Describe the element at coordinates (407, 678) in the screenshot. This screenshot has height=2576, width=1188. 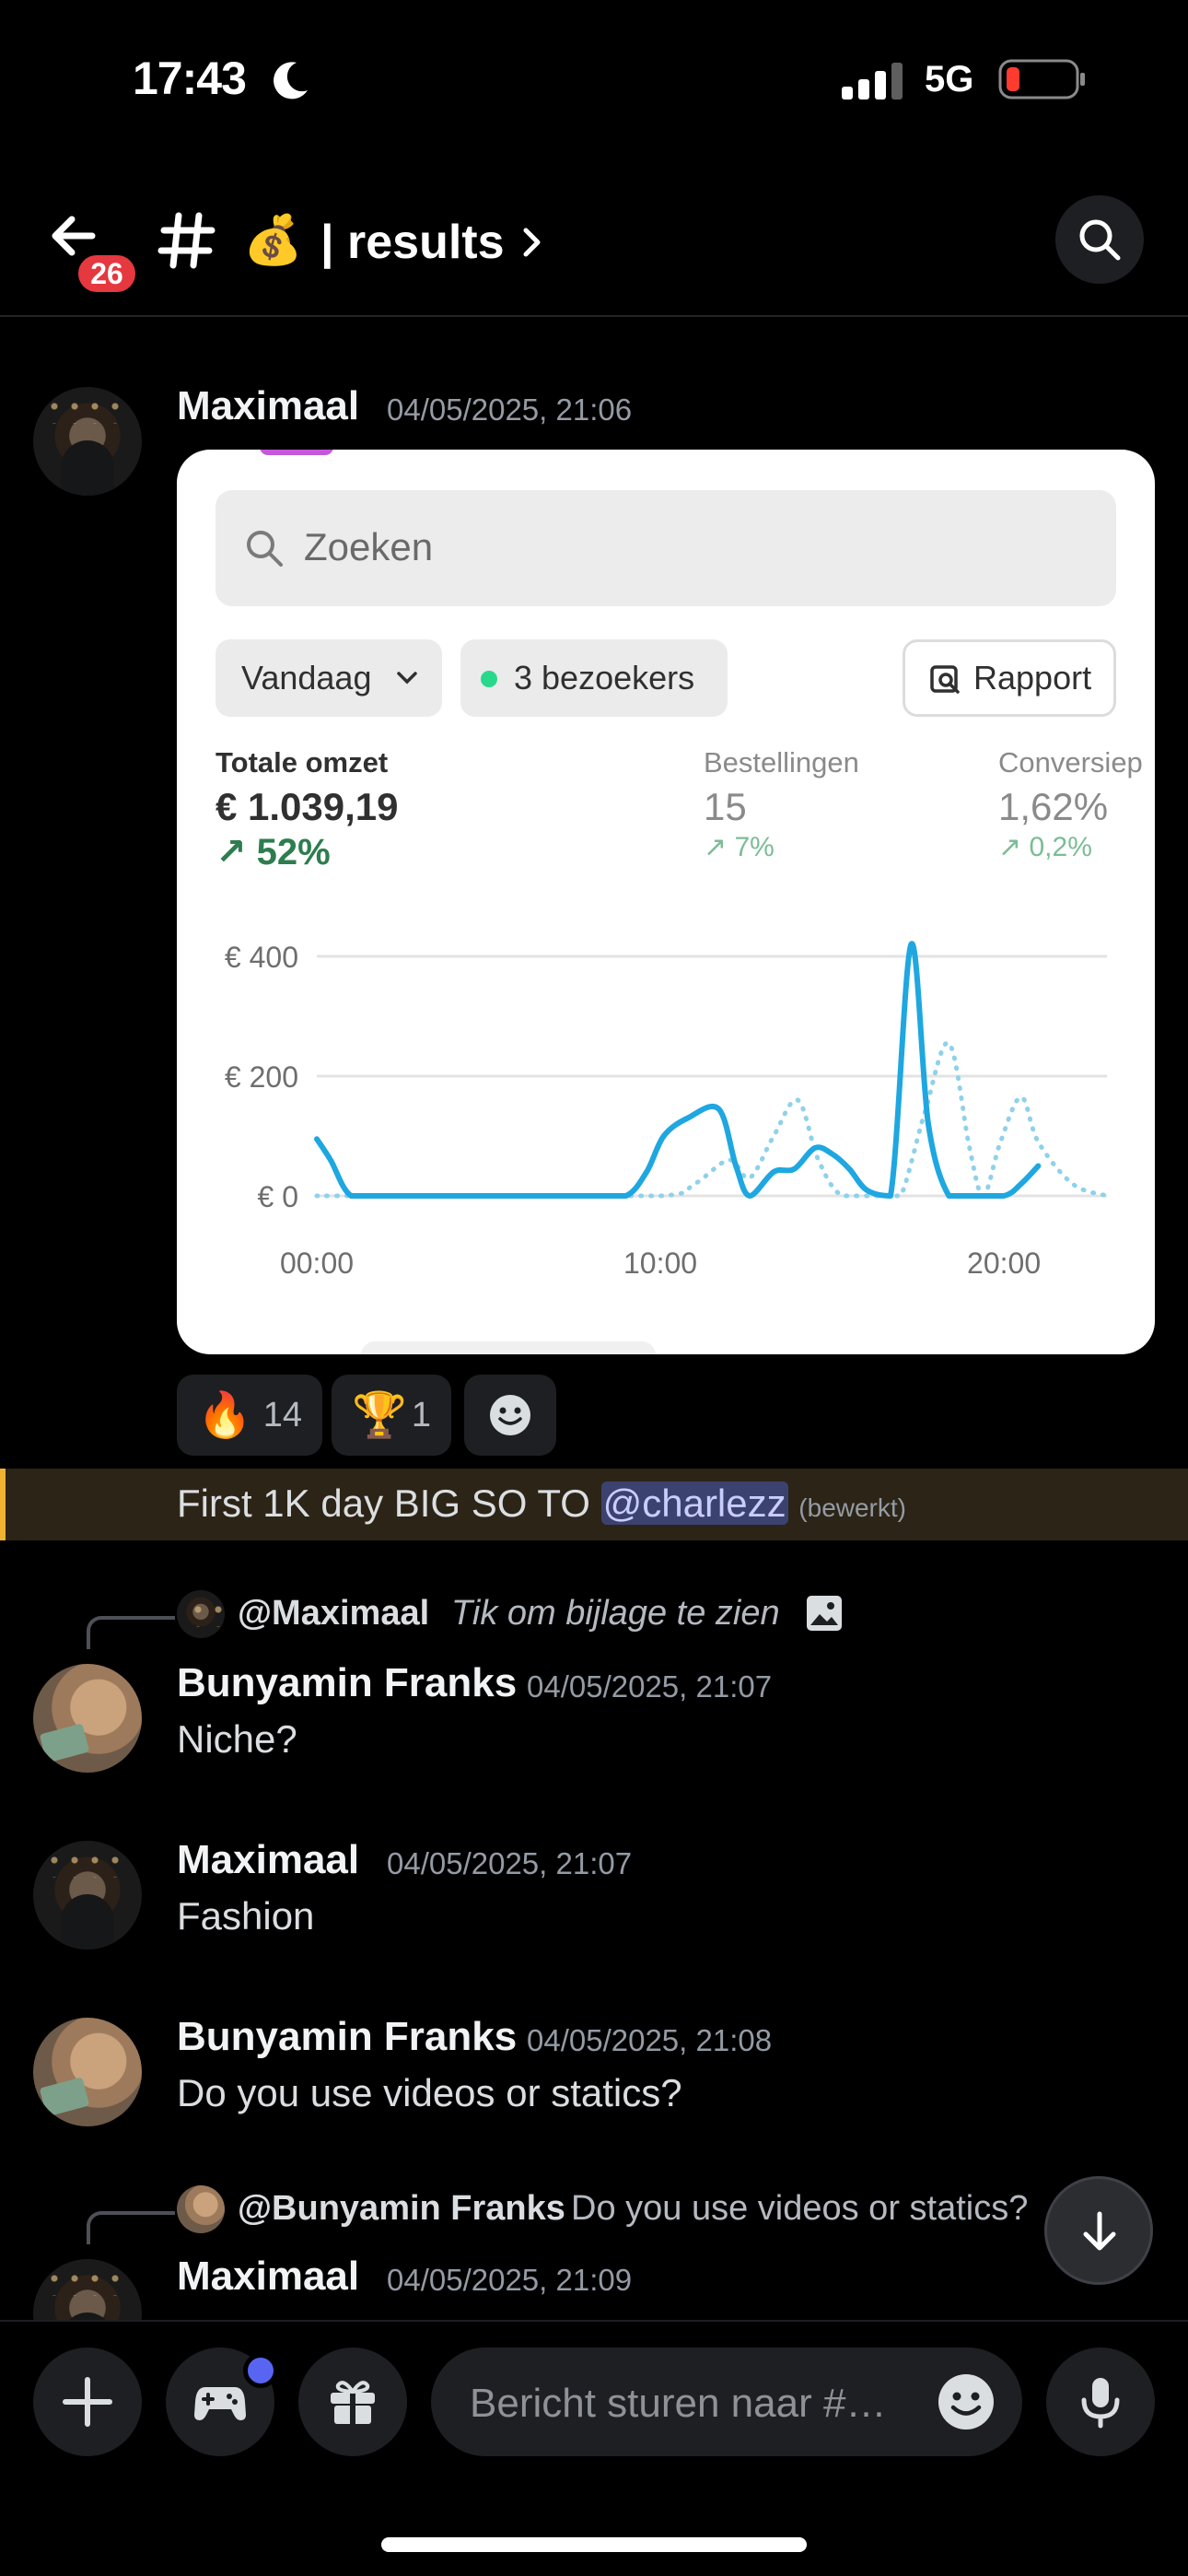
I see `chevron-down-icon` at that location.